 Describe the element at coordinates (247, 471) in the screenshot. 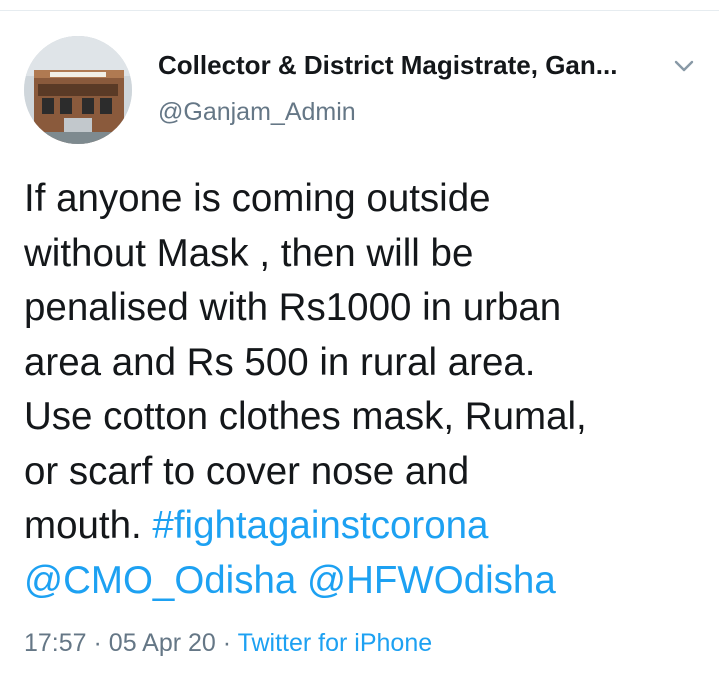

I see `tweet-line: or scarf to cover nose and` at that location.